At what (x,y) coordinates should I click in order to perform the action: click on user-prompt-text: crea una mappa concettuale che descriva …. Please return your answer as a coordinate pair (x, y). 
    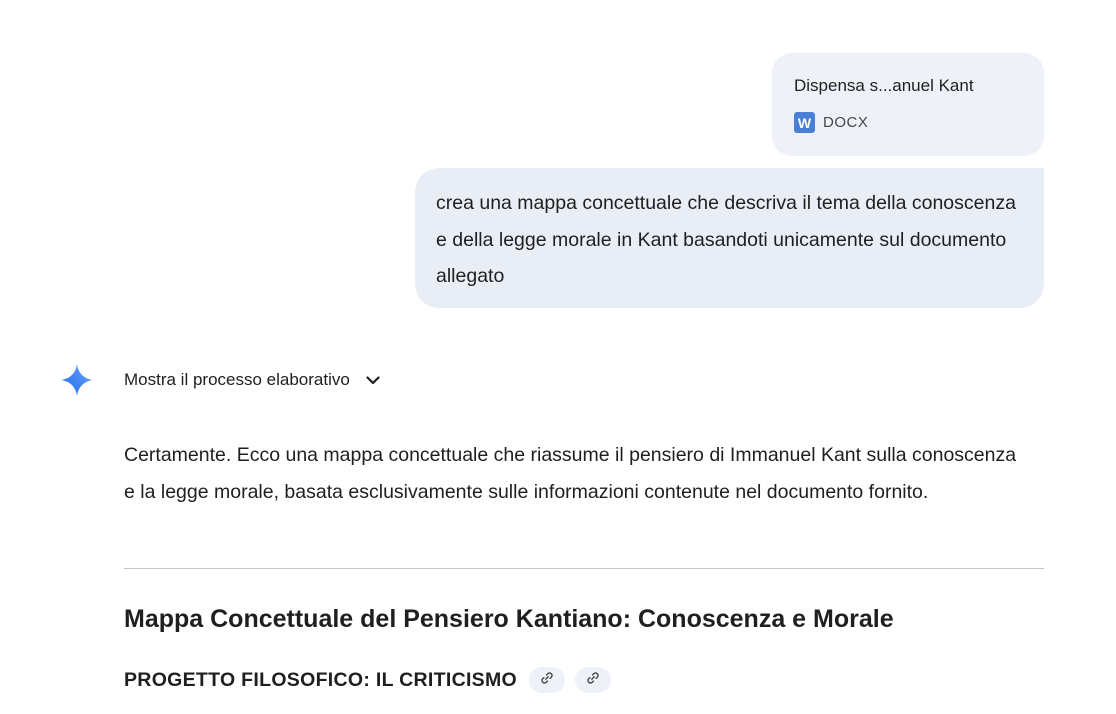
    Looking at the image, I should click on (726, 239).